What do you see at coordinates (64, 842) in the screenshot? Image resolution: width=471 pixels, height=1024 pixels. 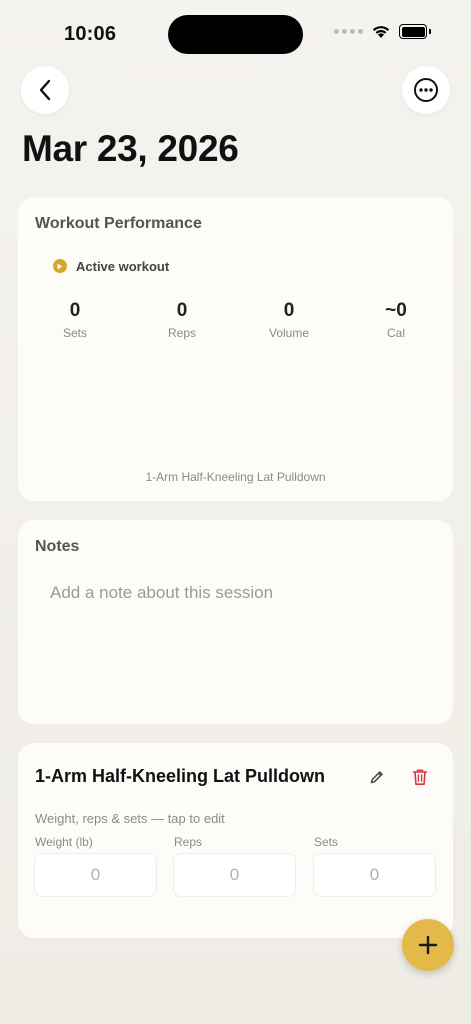 I see `weight-label: Weight (lb)` at bounding box center [64, 842].